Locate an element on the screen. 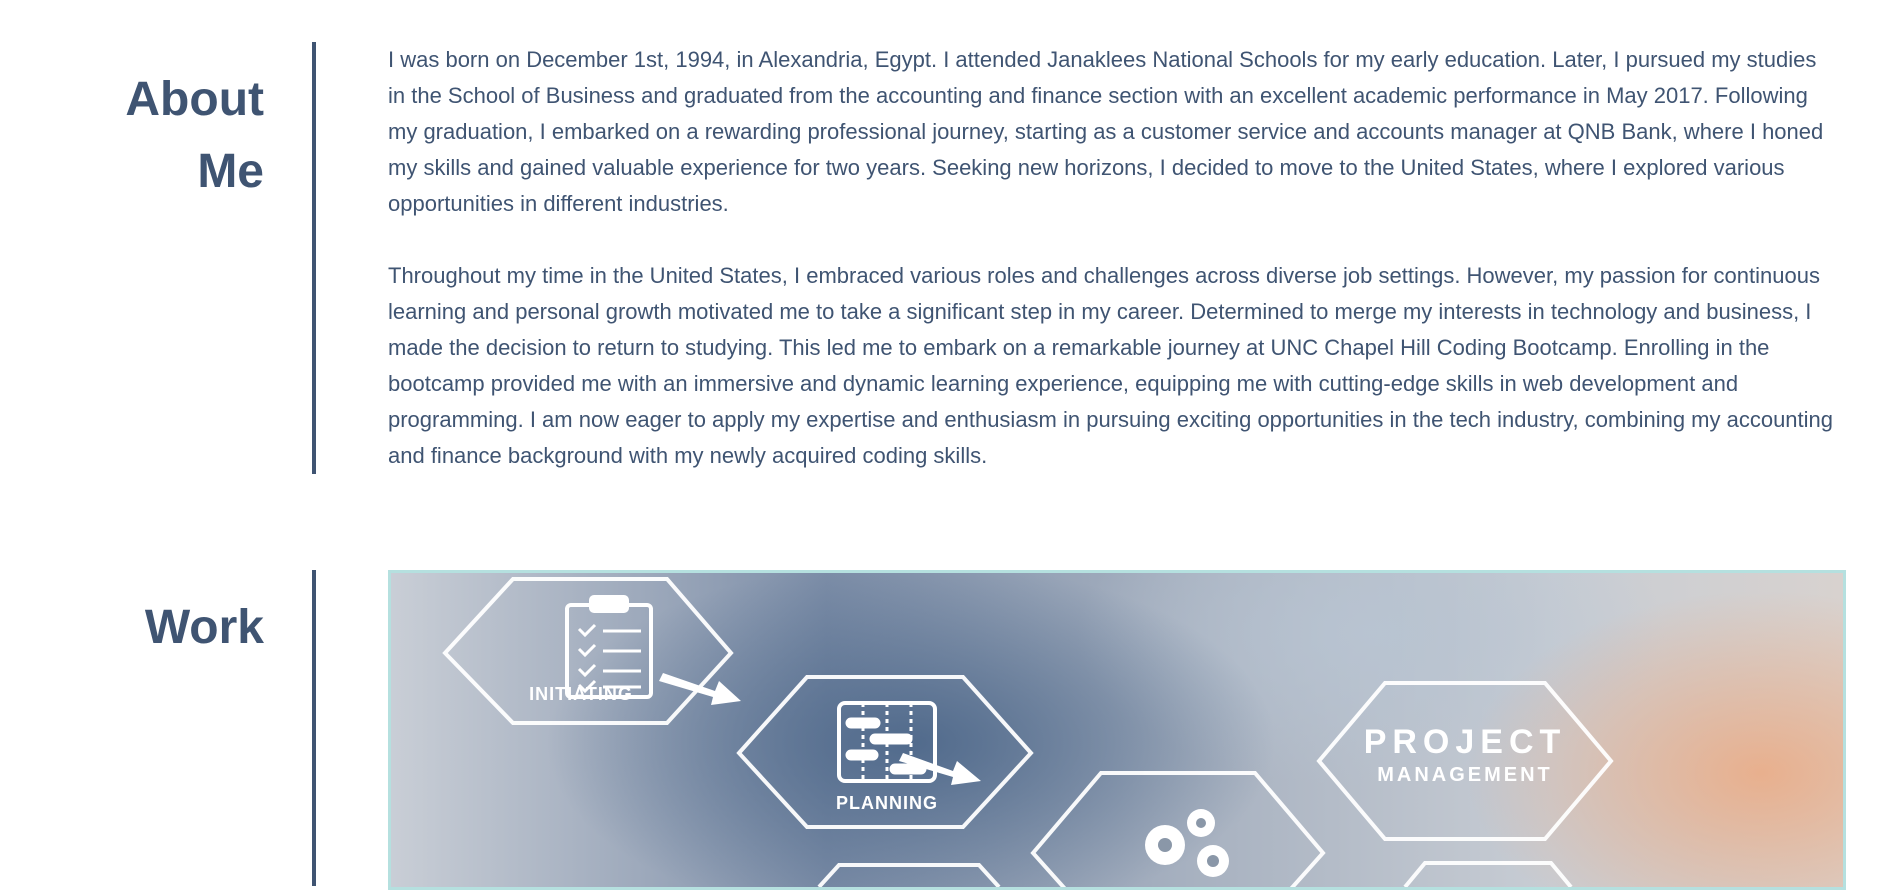 The width and height of the screenshot is (1884, 890). label-management: MANAGEMENT is located at coordinates (1465, 775).